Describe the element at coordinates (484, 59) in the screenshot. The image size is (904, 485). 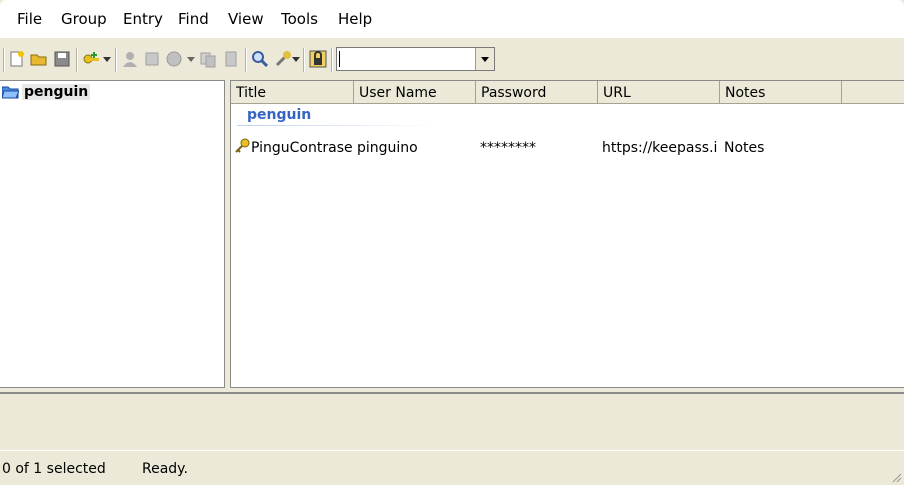
I see `quick-search-dropdown-button` at that location.